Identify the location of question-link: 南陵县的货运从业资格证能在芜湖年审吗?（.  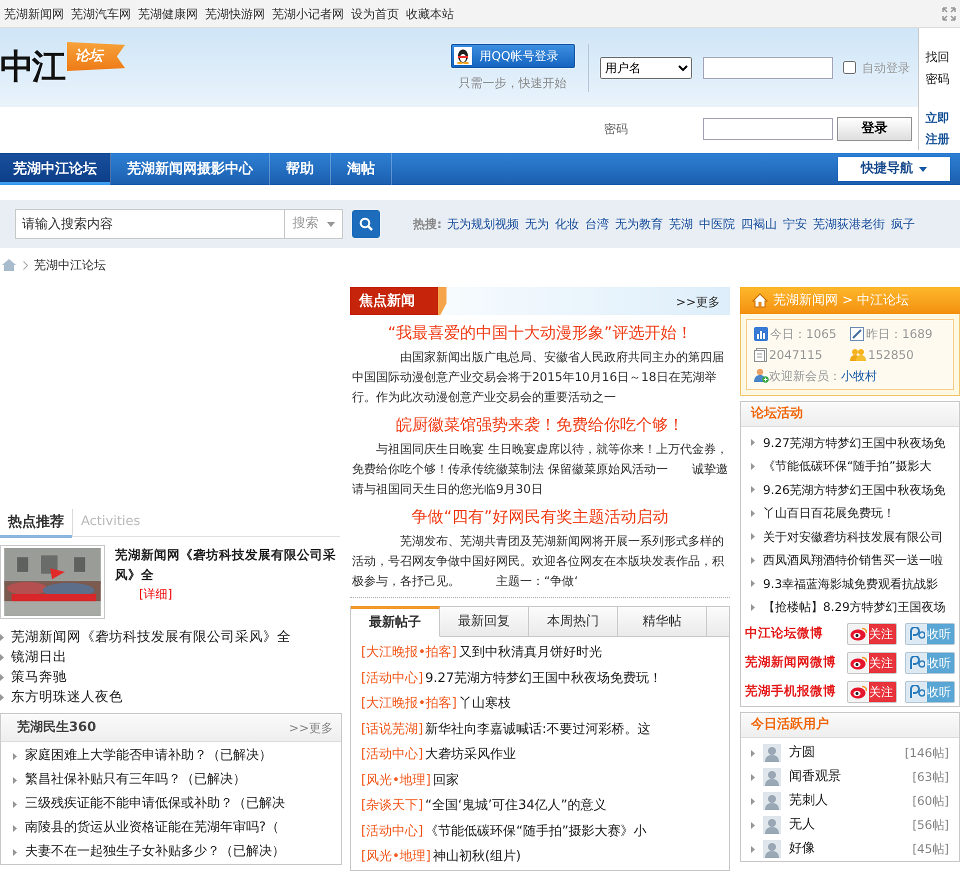
(152, 828).